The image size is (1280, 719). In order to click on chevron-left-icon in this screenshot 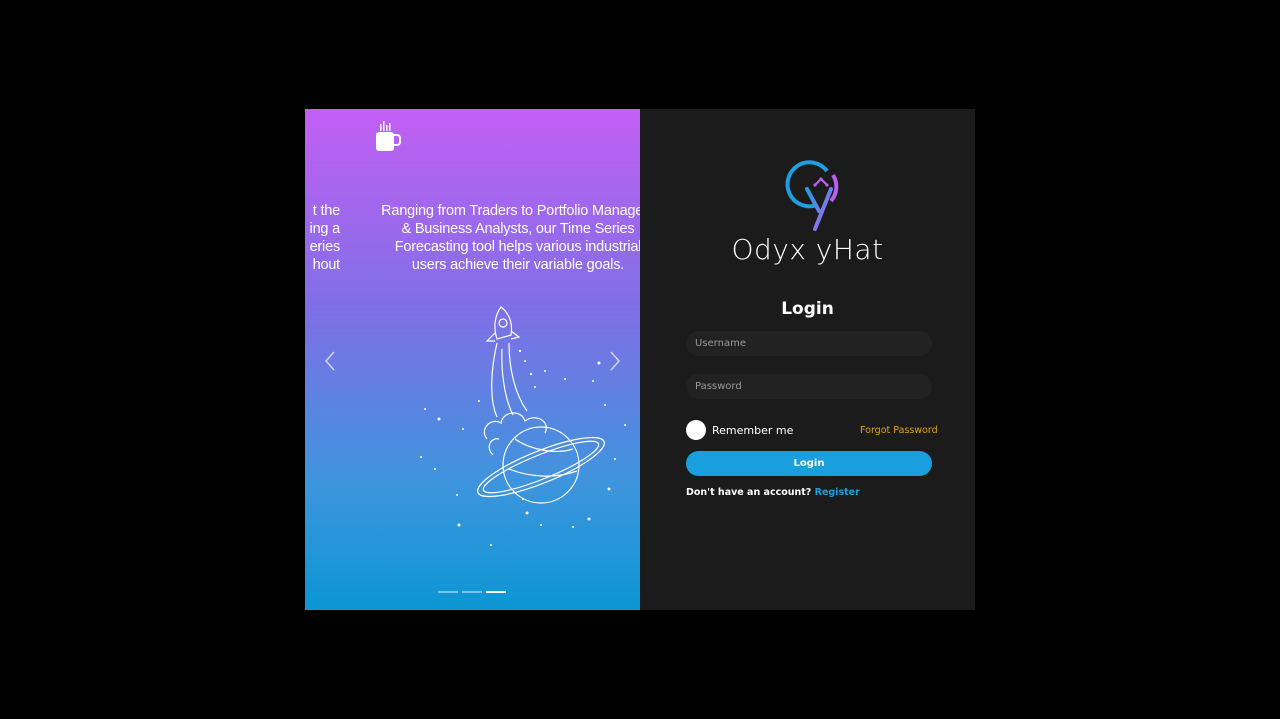, I will do `click(330, 361)`.